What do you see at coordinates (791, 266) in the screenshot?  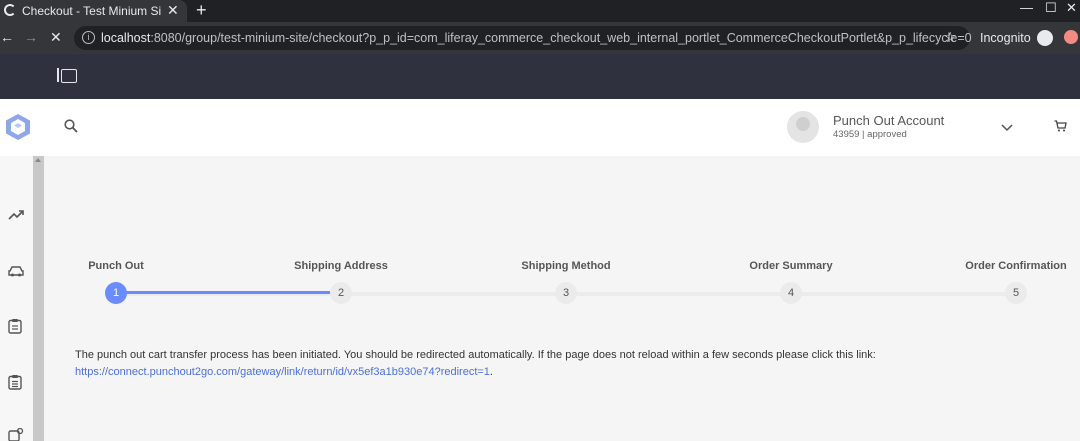 I see `step-label-order-summary: Order Summary` at bounding box center [791, 266].